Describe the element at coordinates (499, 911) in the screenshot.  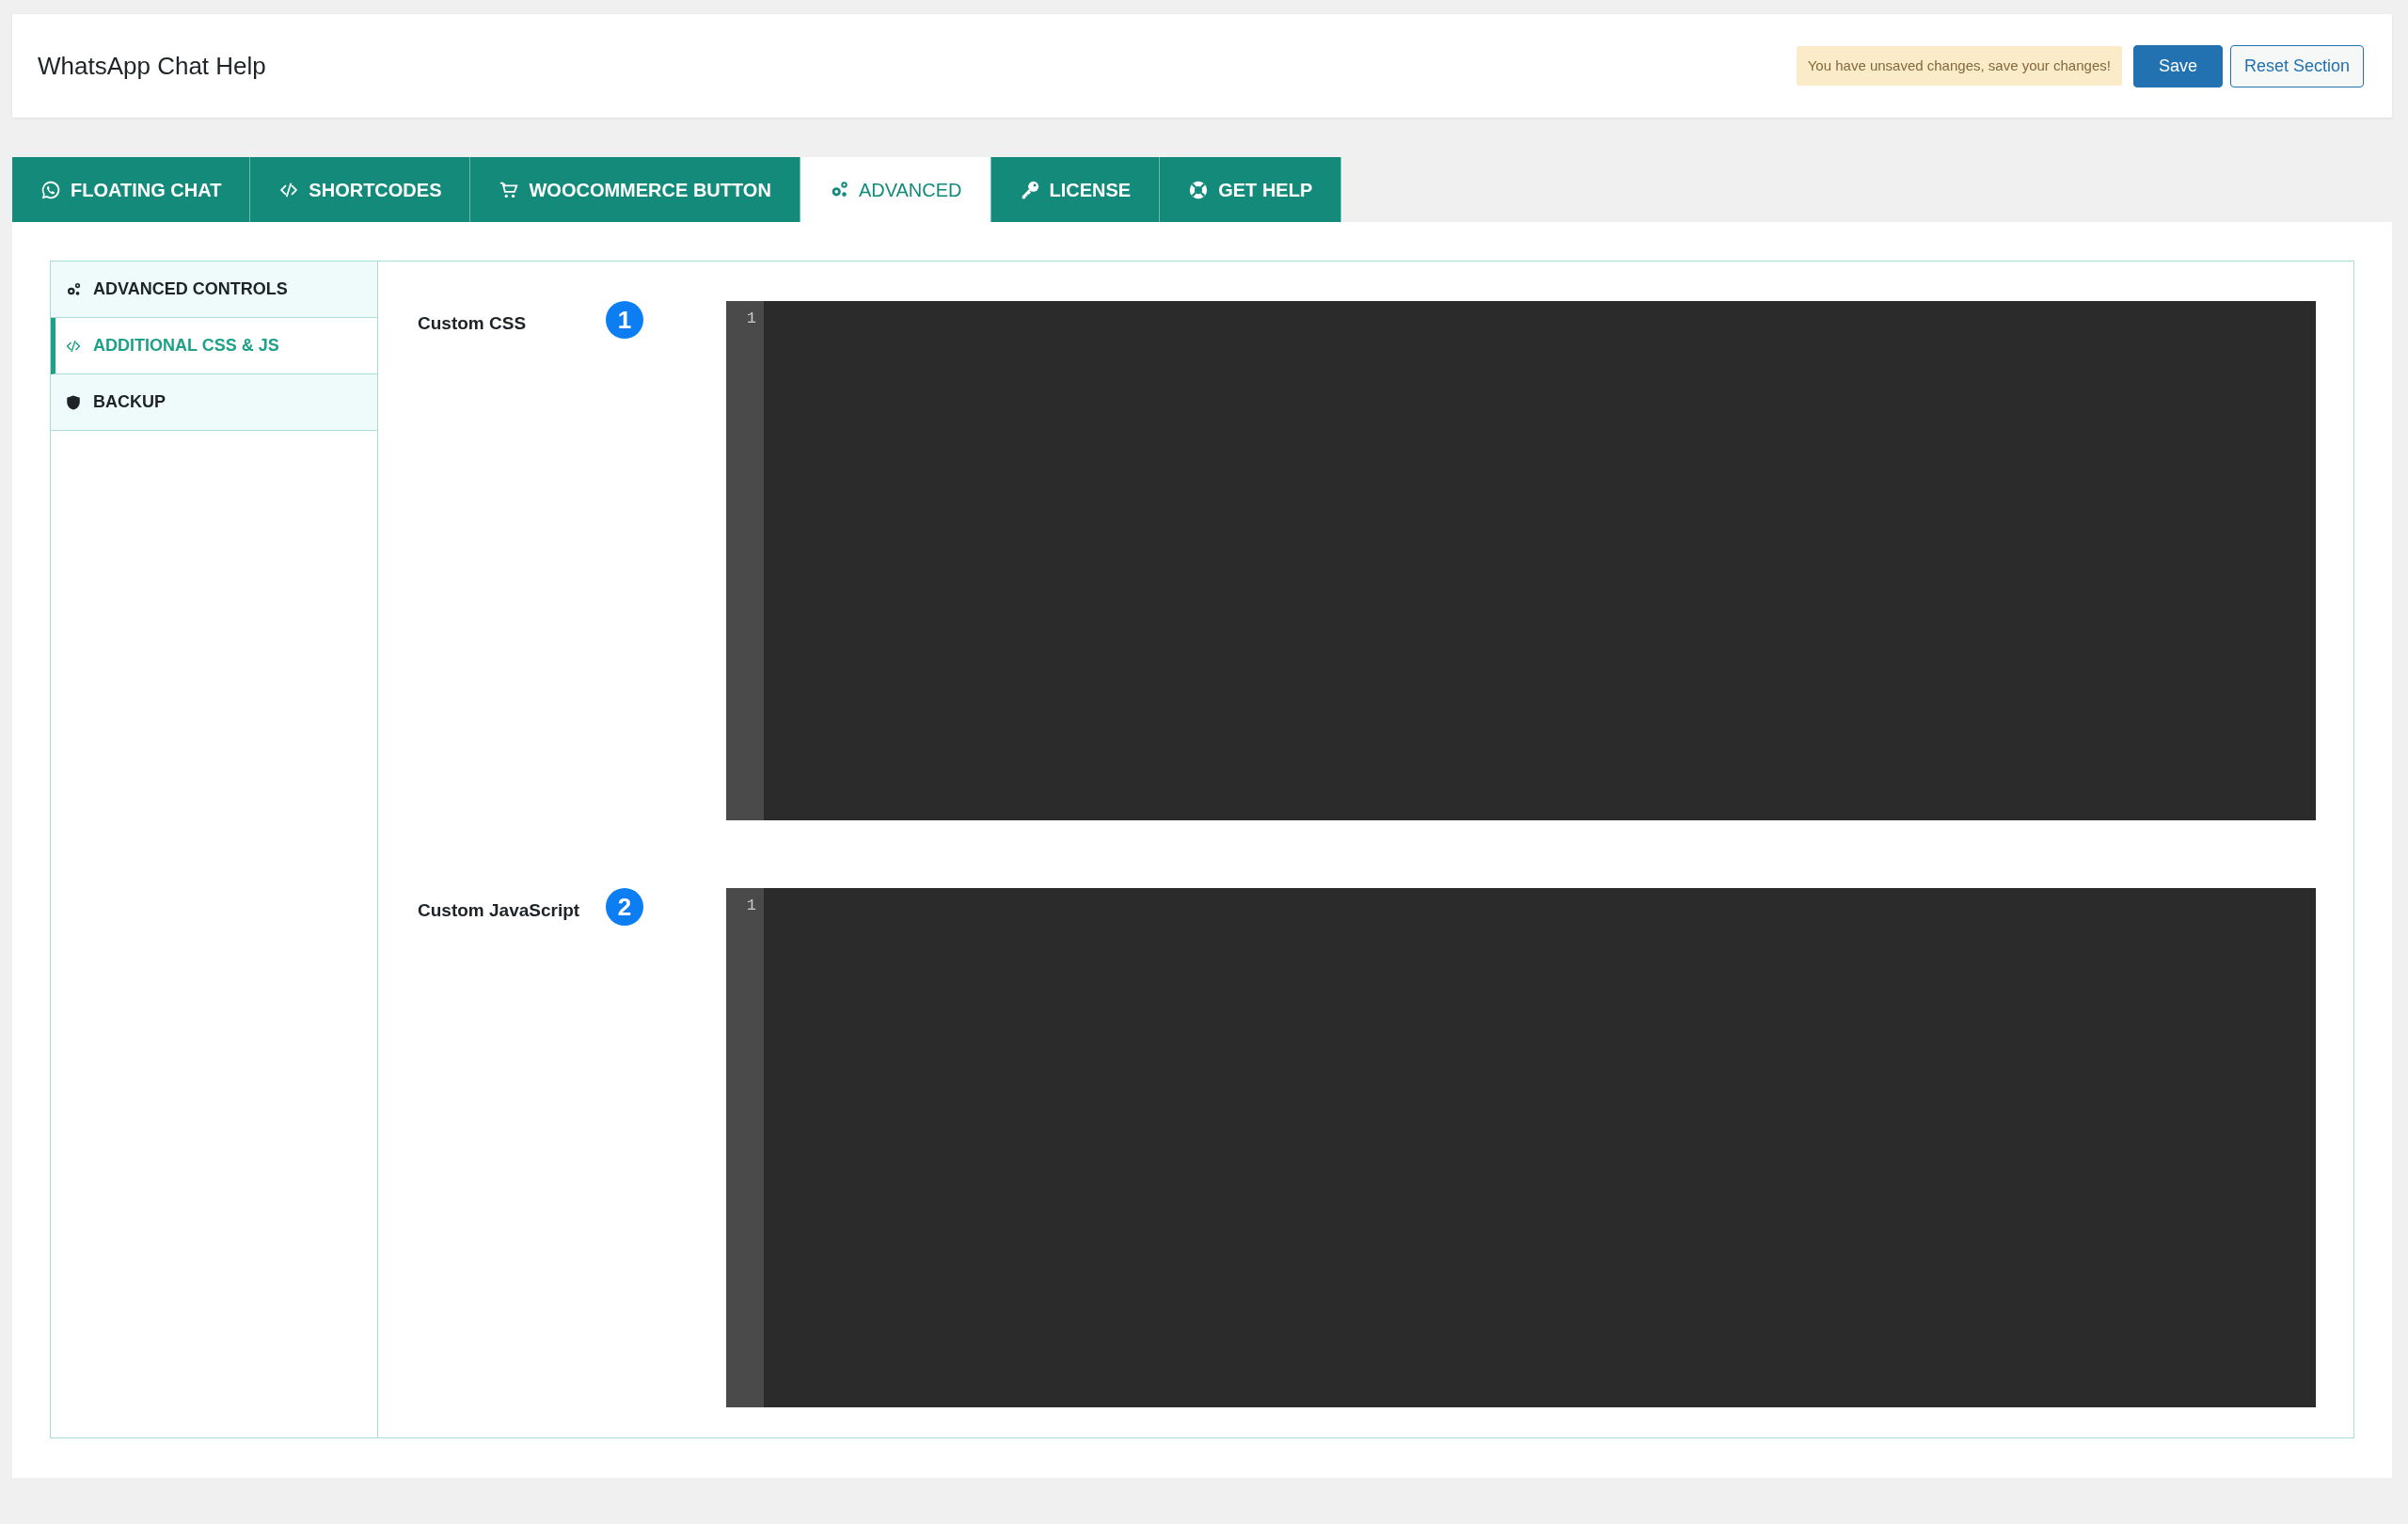
I see `field-label: Custom JavaScript` at that location.